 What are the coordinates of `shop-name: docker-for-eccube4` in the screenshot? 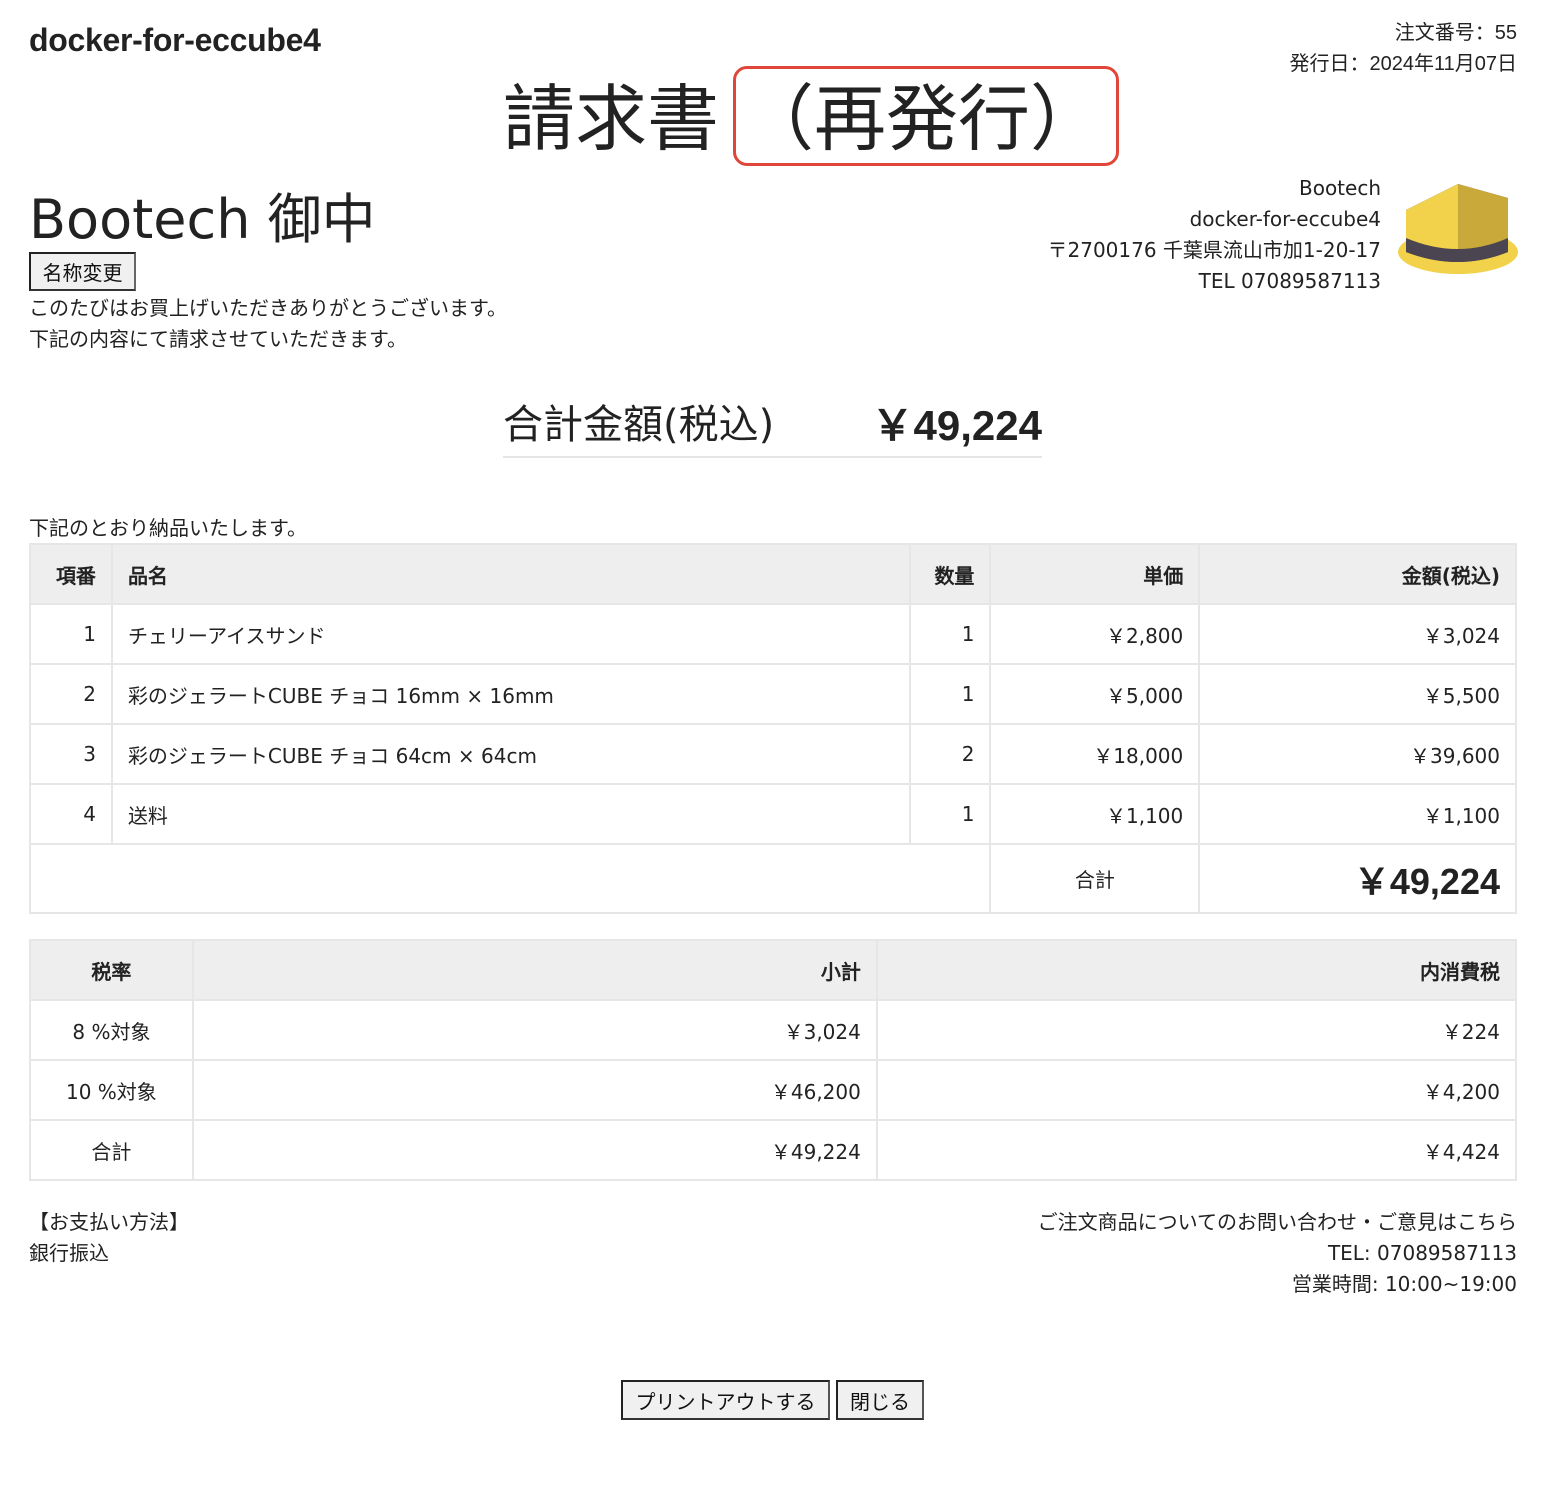 It's located at (175, 40).